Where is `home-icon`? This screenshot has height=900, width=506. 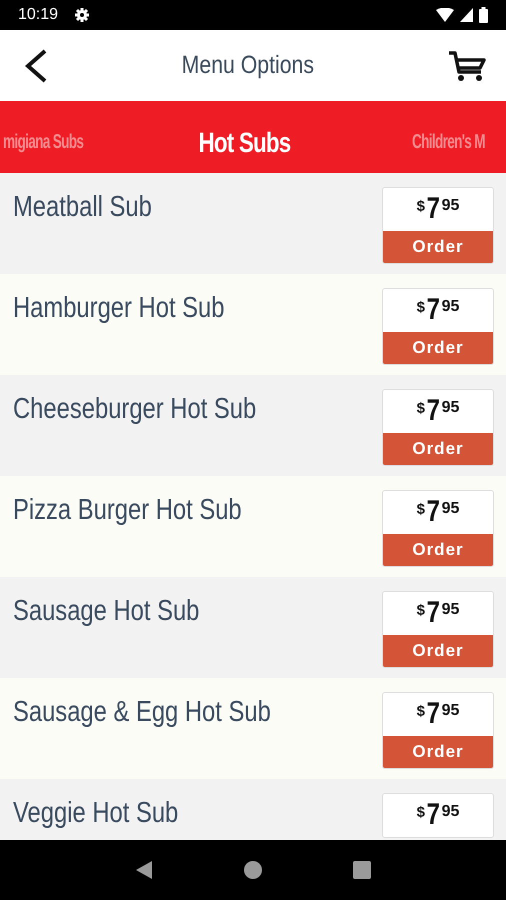
home-icon is located at coordinates (252, 870).